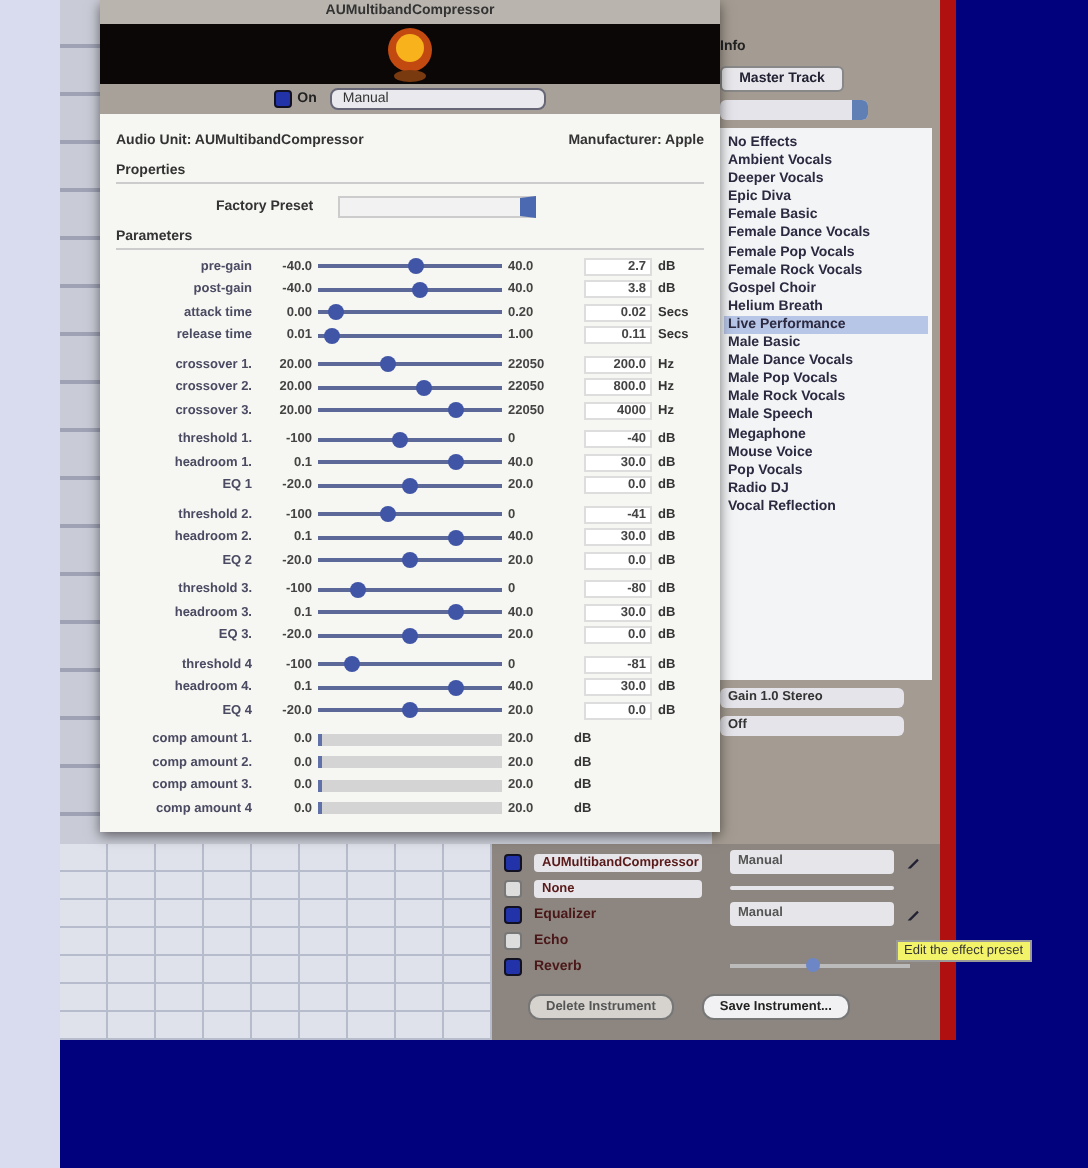  What do you see at coordinates (436, 206) in the screenshot?
I see `factory-preset-dropdown` at bounding box center [436, 206].